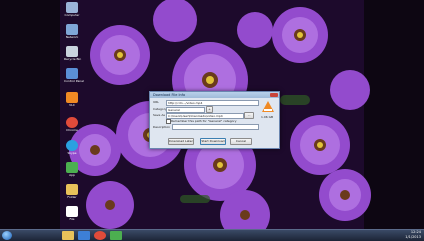 The height and width of the screenshot is (241, 424). I want to click on desktop-icon-label: File, so click(72, 219).